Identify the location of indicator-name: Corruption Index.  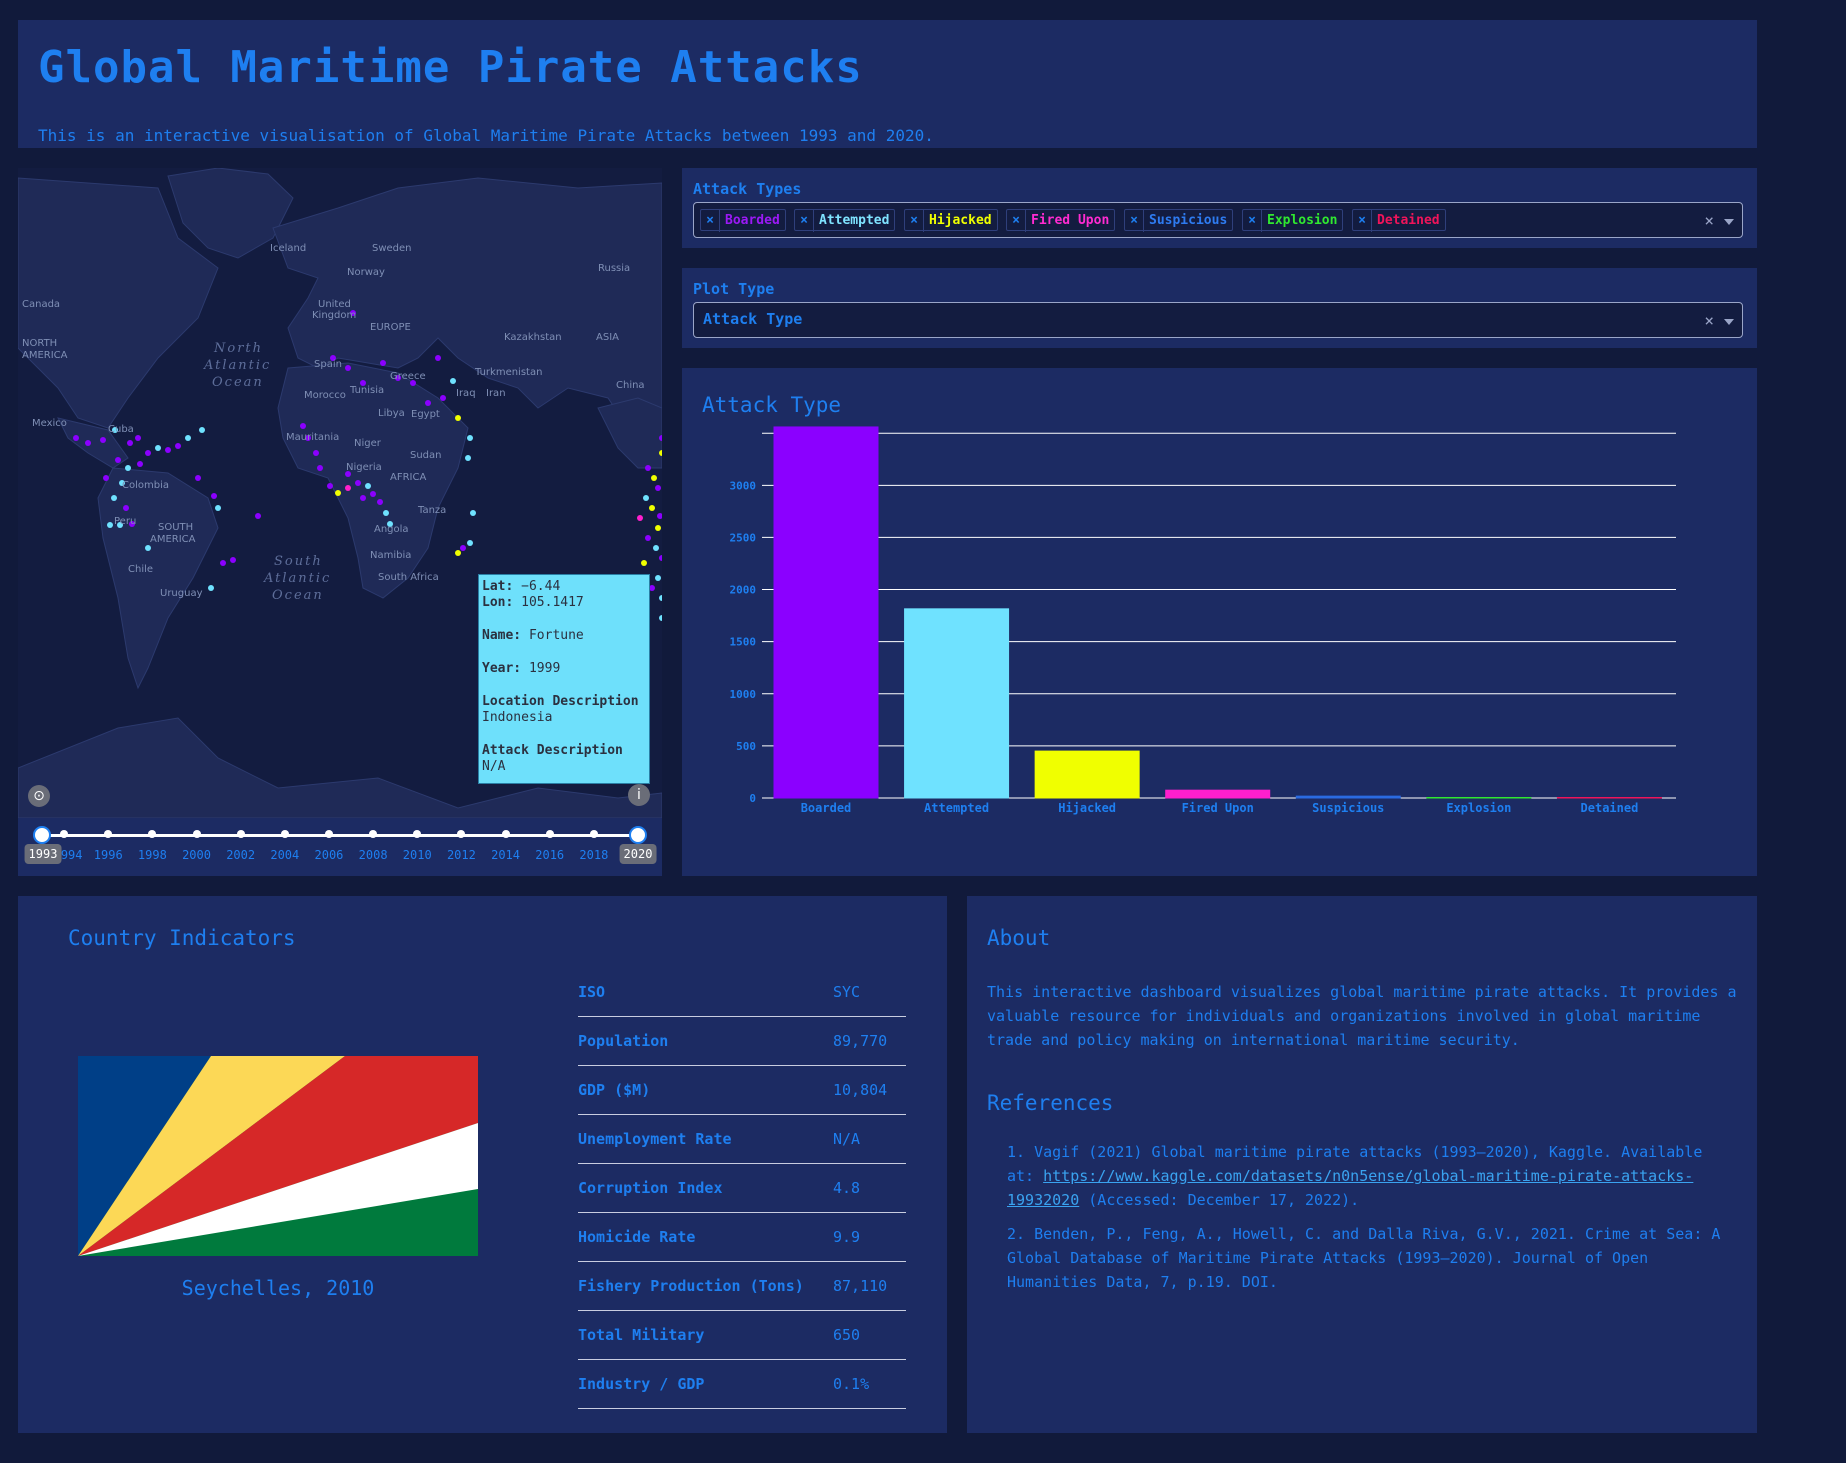
(705, 1188).